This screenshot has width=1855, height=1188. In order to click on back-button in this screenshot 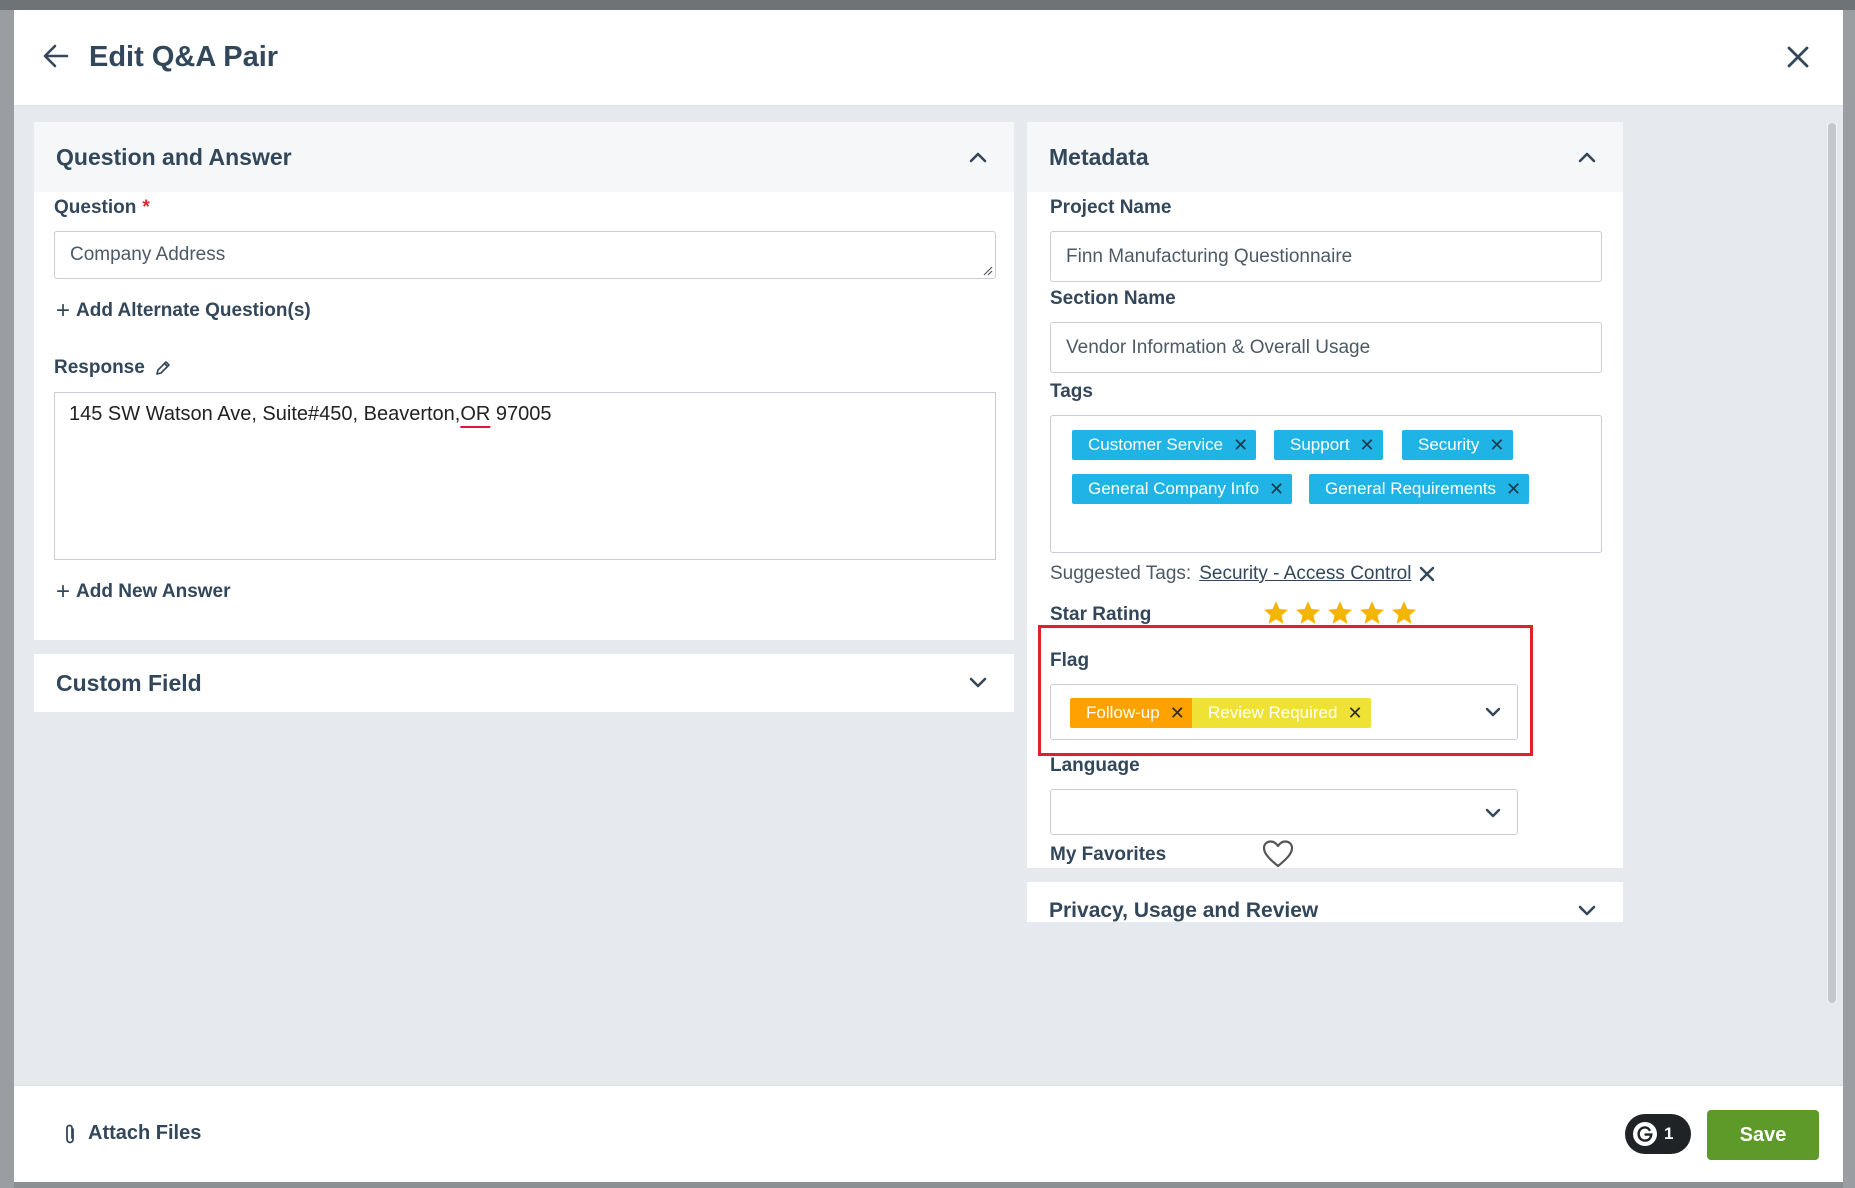, I will do `click(56, 56)`.